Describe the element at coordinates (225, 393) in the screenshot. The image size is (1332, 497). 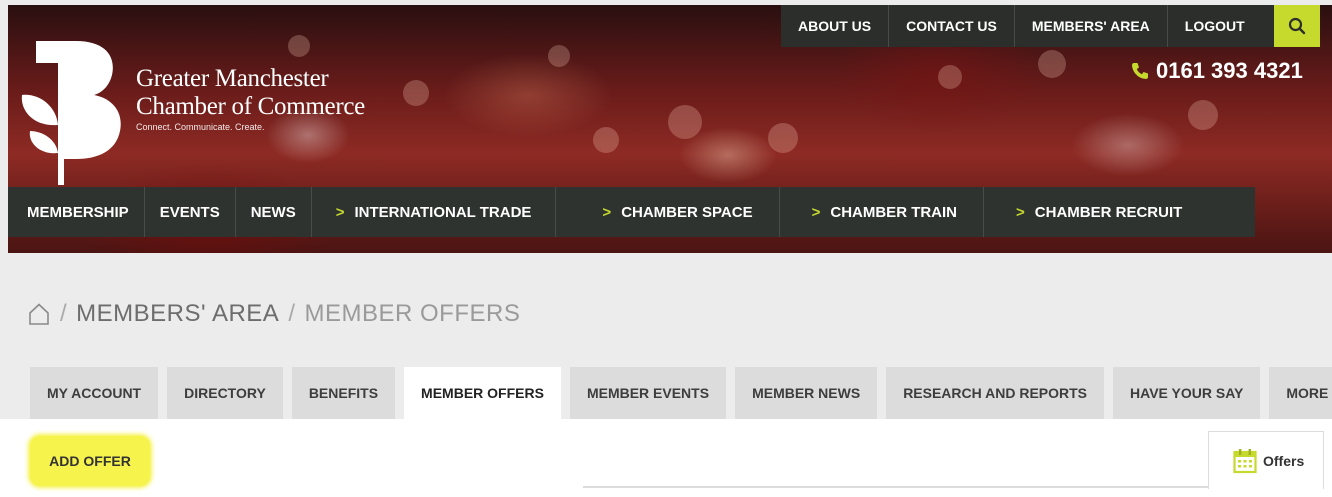
I see `tab-directory: DIRECTORY` at that location.